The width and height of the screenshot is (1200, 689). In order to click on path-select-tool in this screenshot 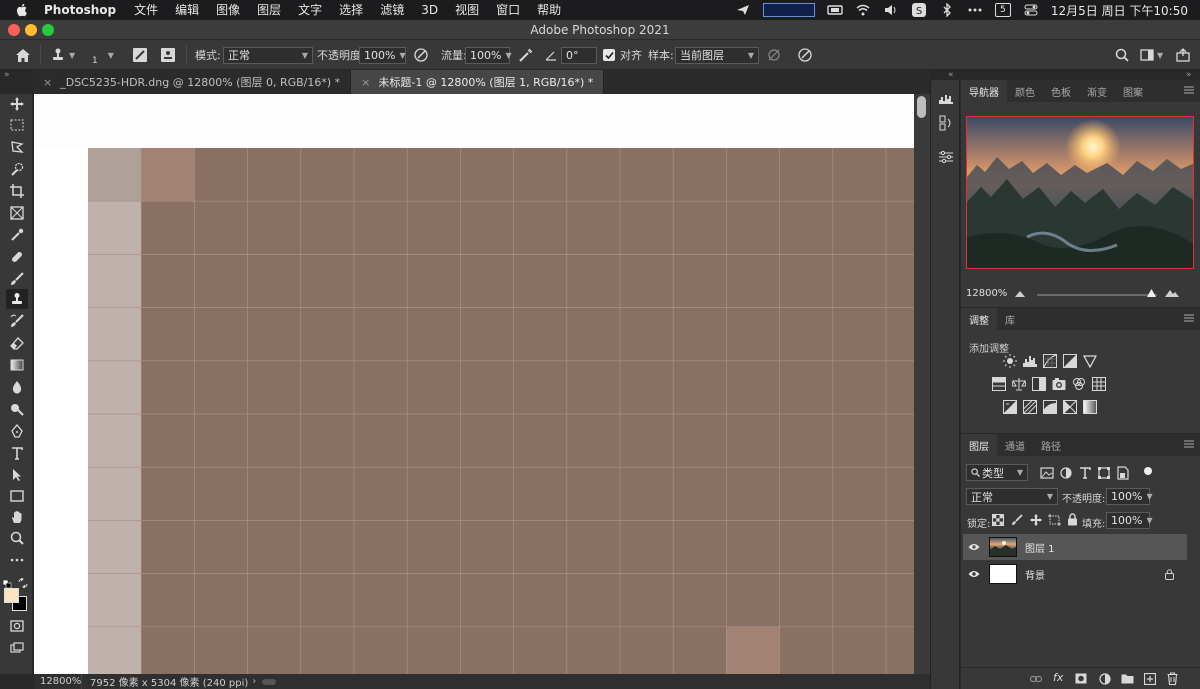, I will do `click(17, 475)`.